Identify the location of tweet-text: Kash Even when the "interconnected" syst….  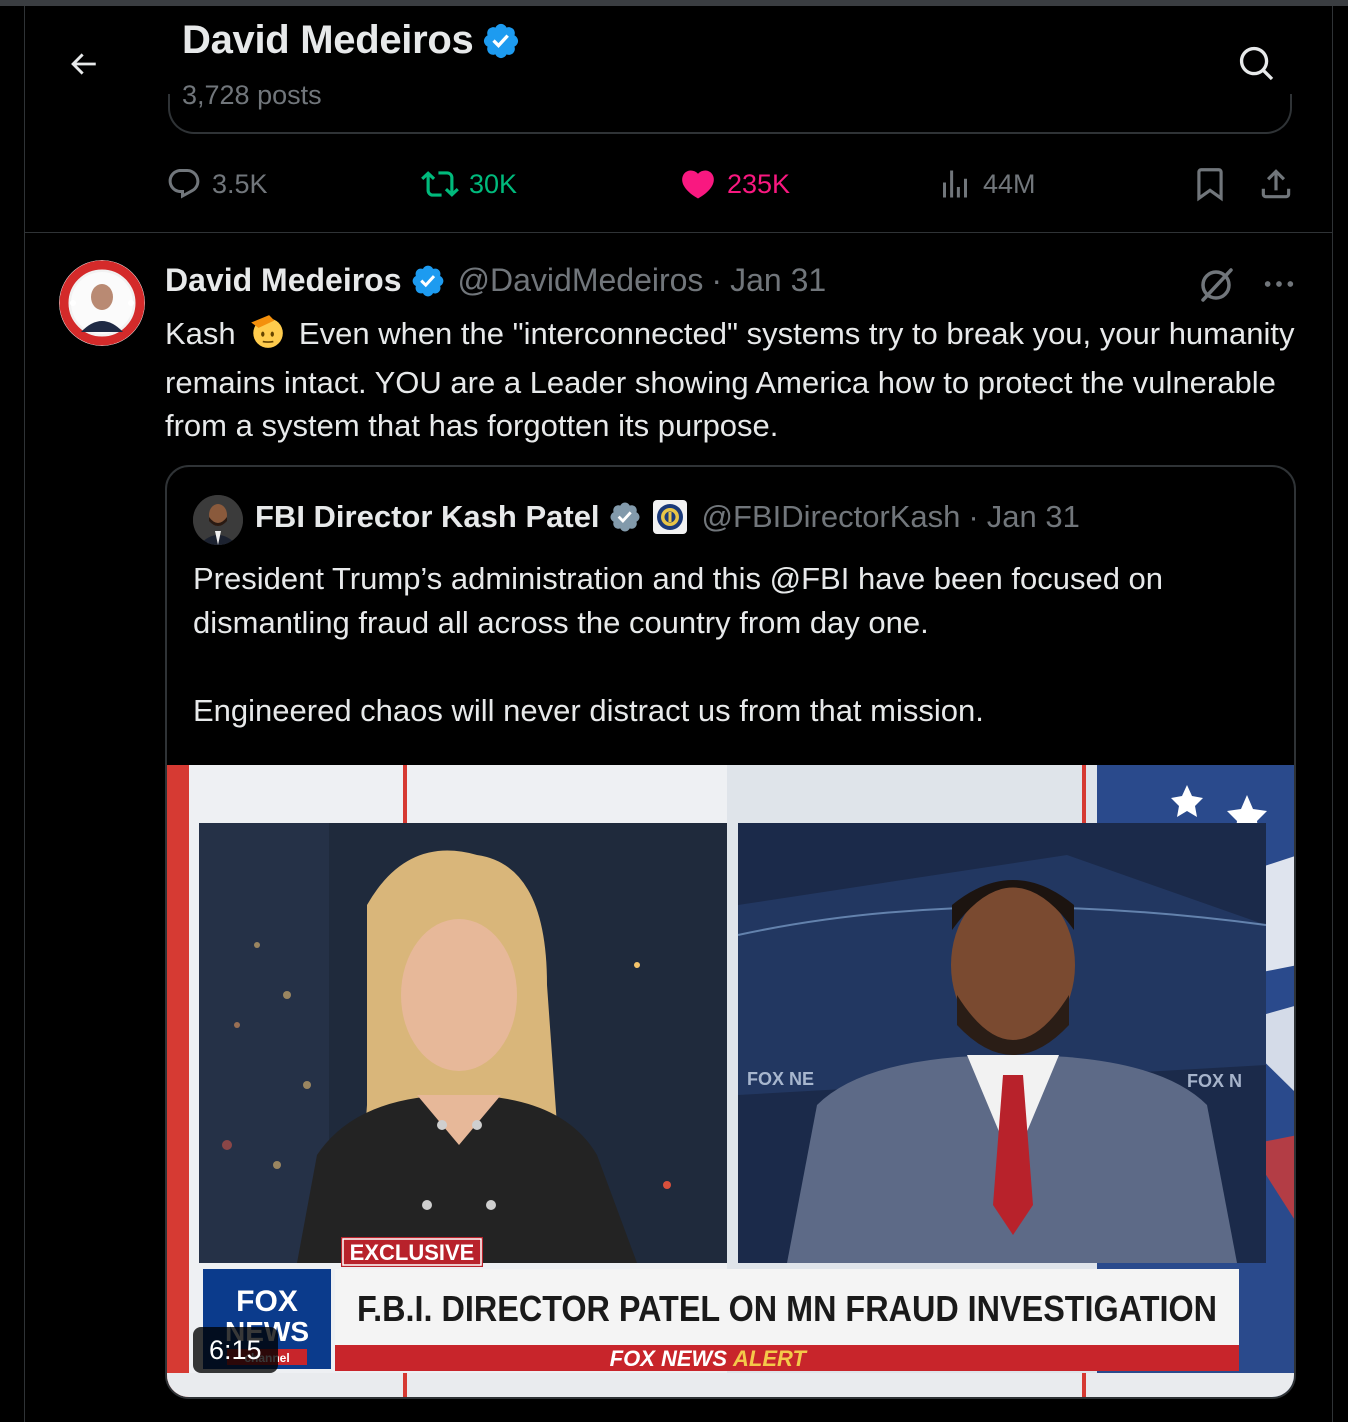
(730, 379).